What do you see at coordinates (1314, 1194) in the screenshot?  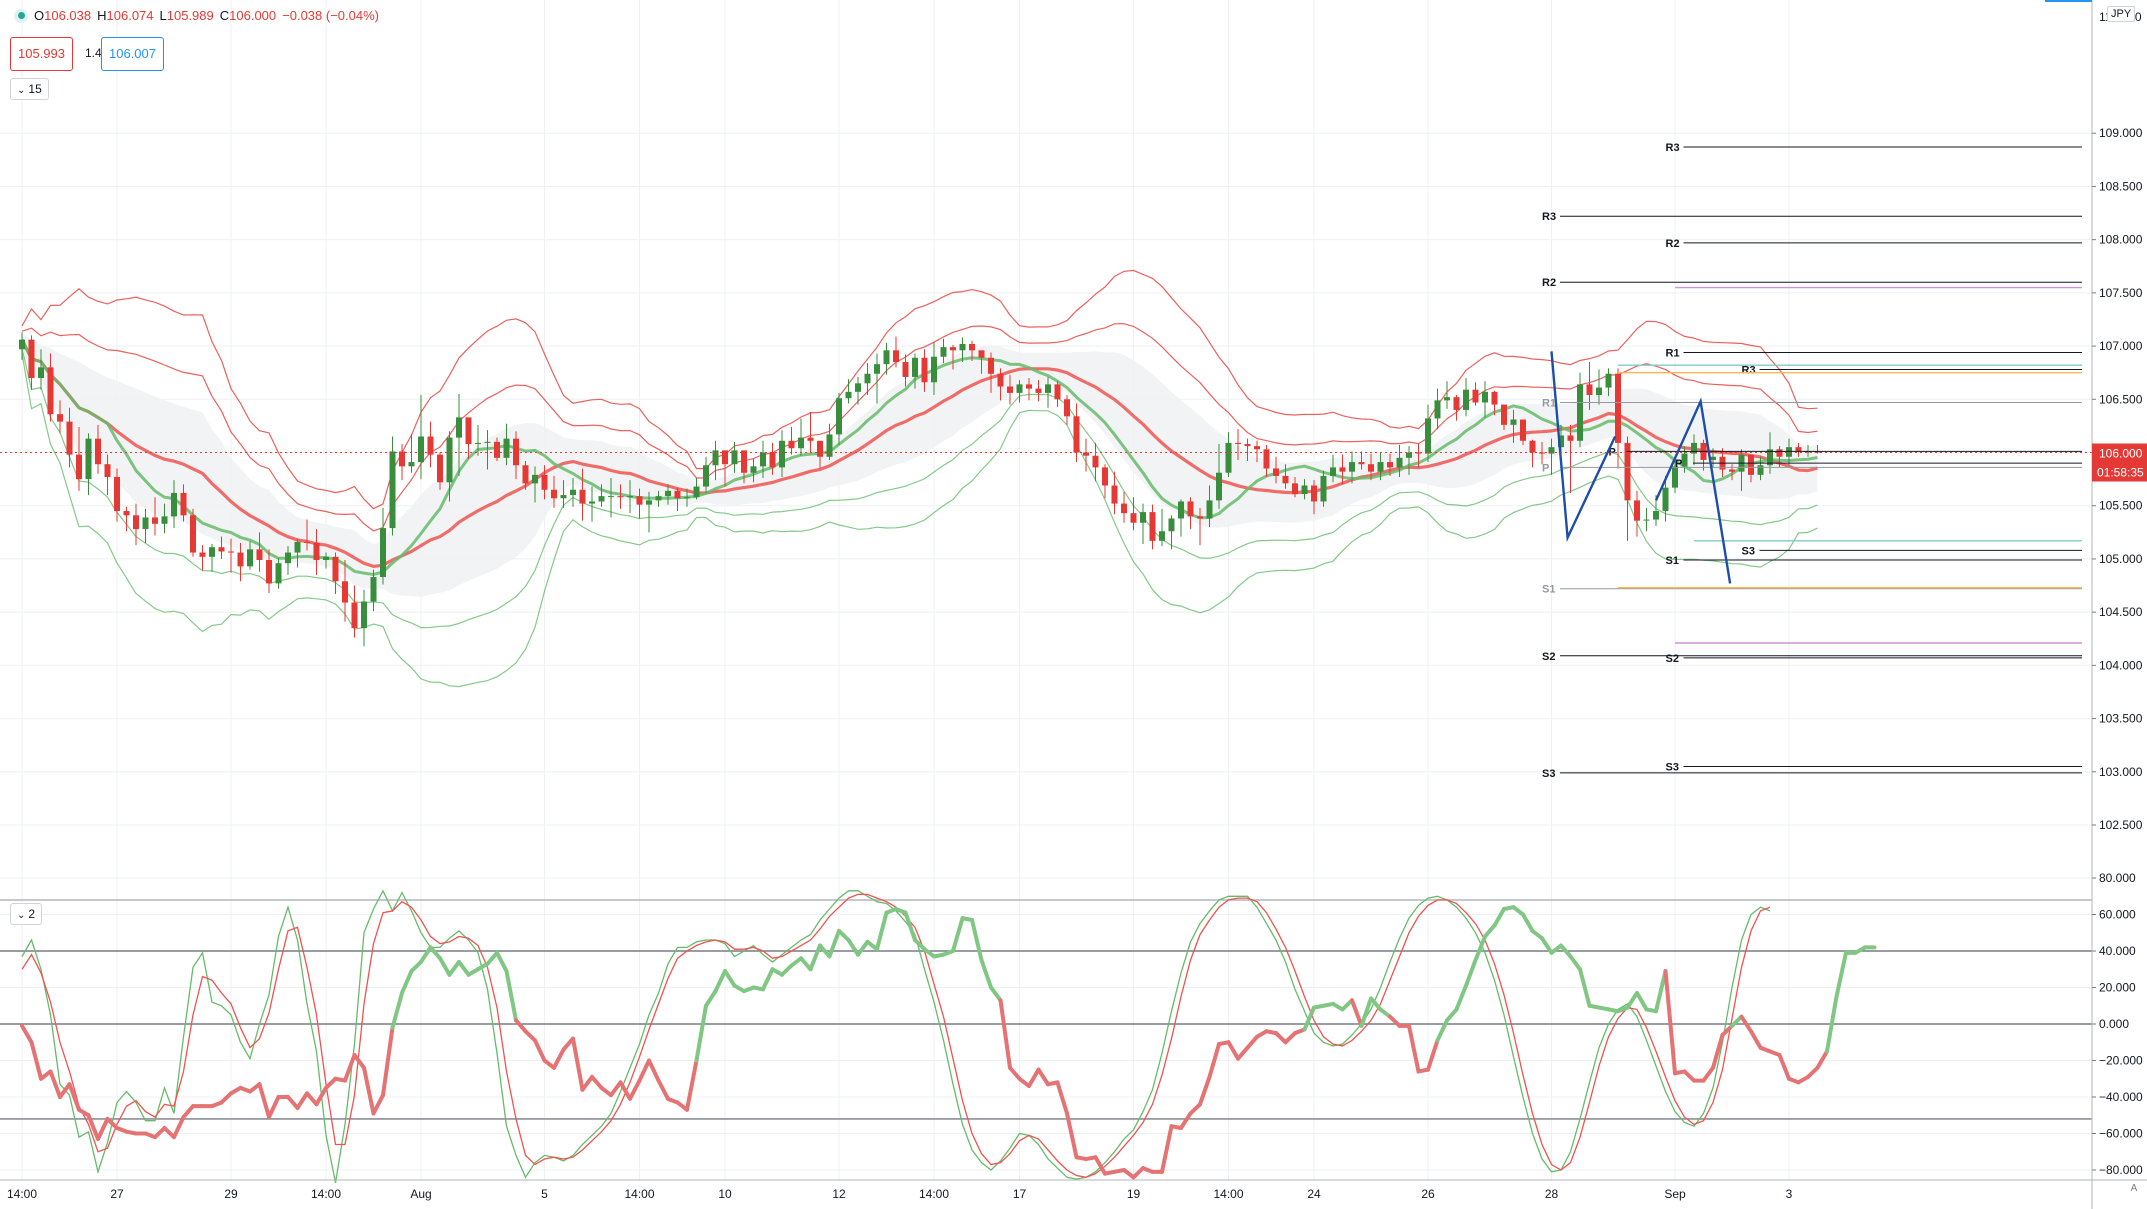 I see `time-axis-label: 24` at bounding box center [1314, 1194].